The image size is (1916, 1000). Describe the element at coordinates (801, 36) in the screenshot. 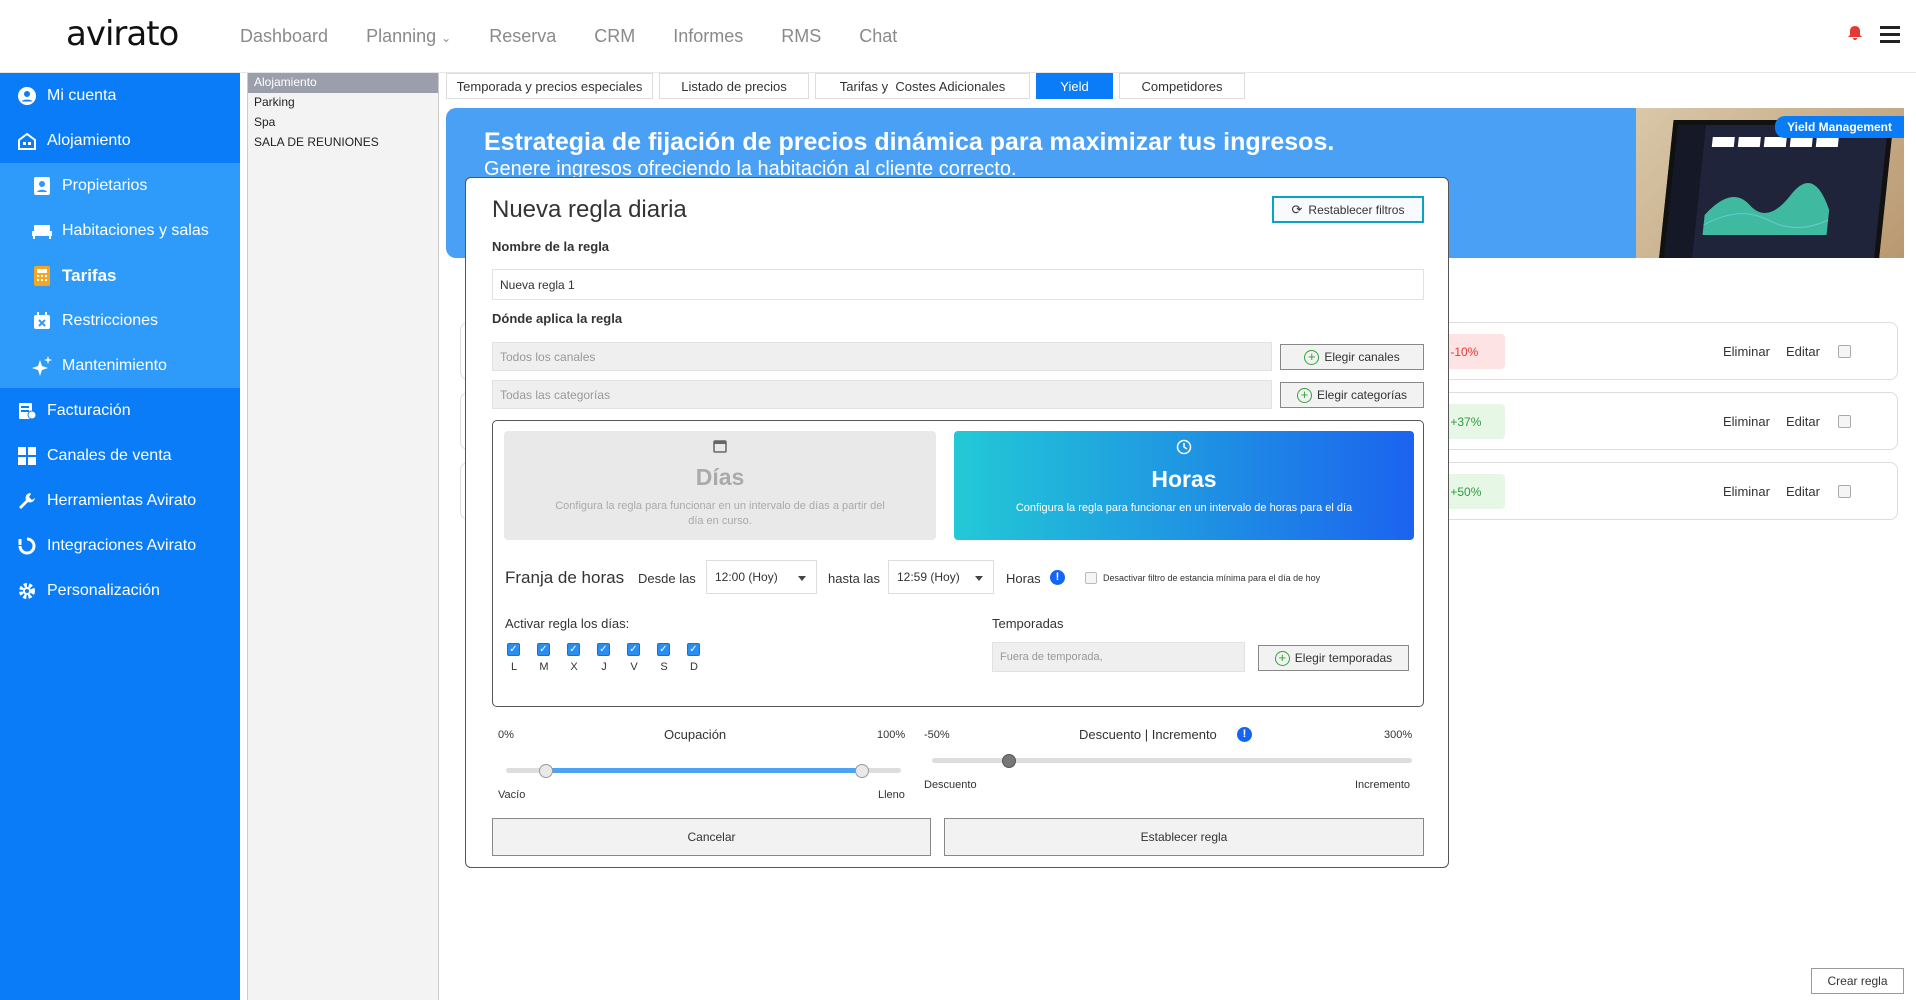

I see `nav-rms: RMS` at that location.